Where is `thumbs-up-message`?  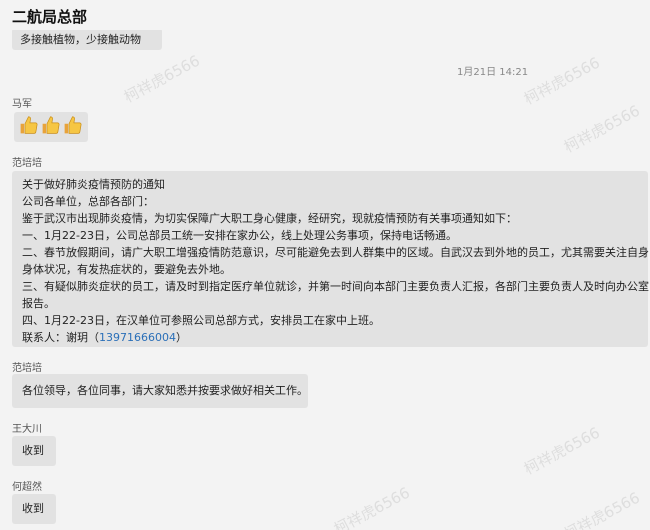
thumbs-up-message is located at coordinates (51, 127).